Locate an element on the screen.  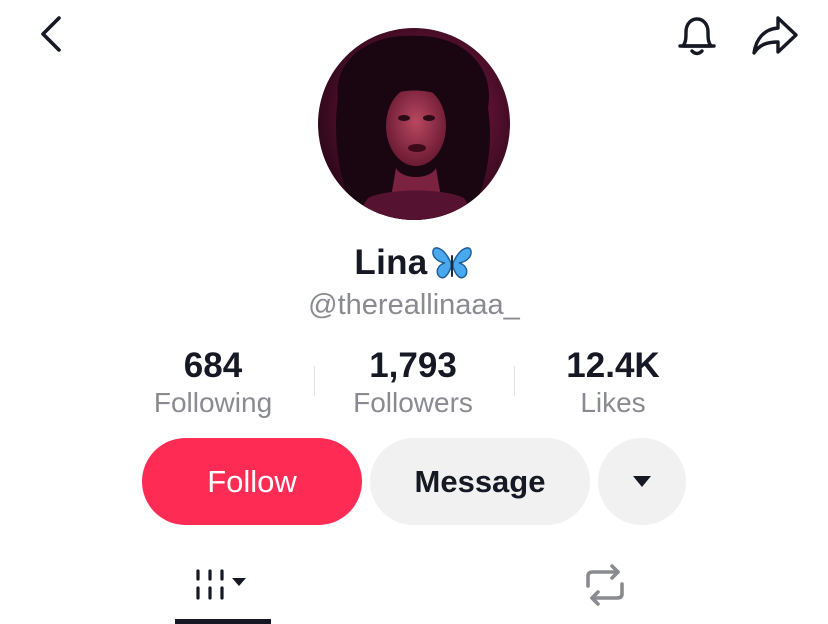
profile-name-row: Lina is located at coordinates (414, 263).